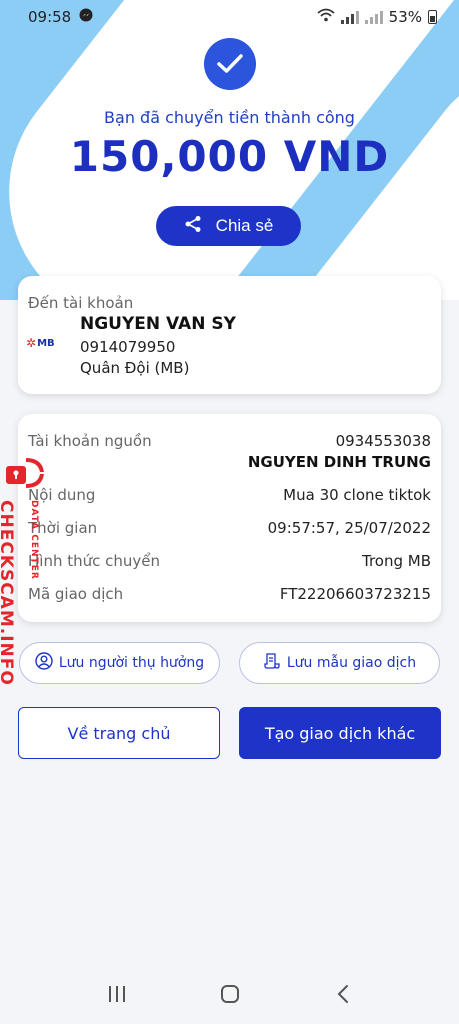 The image size is (459, 1024). I want to click on system-nav-bar, so click(229, 994).